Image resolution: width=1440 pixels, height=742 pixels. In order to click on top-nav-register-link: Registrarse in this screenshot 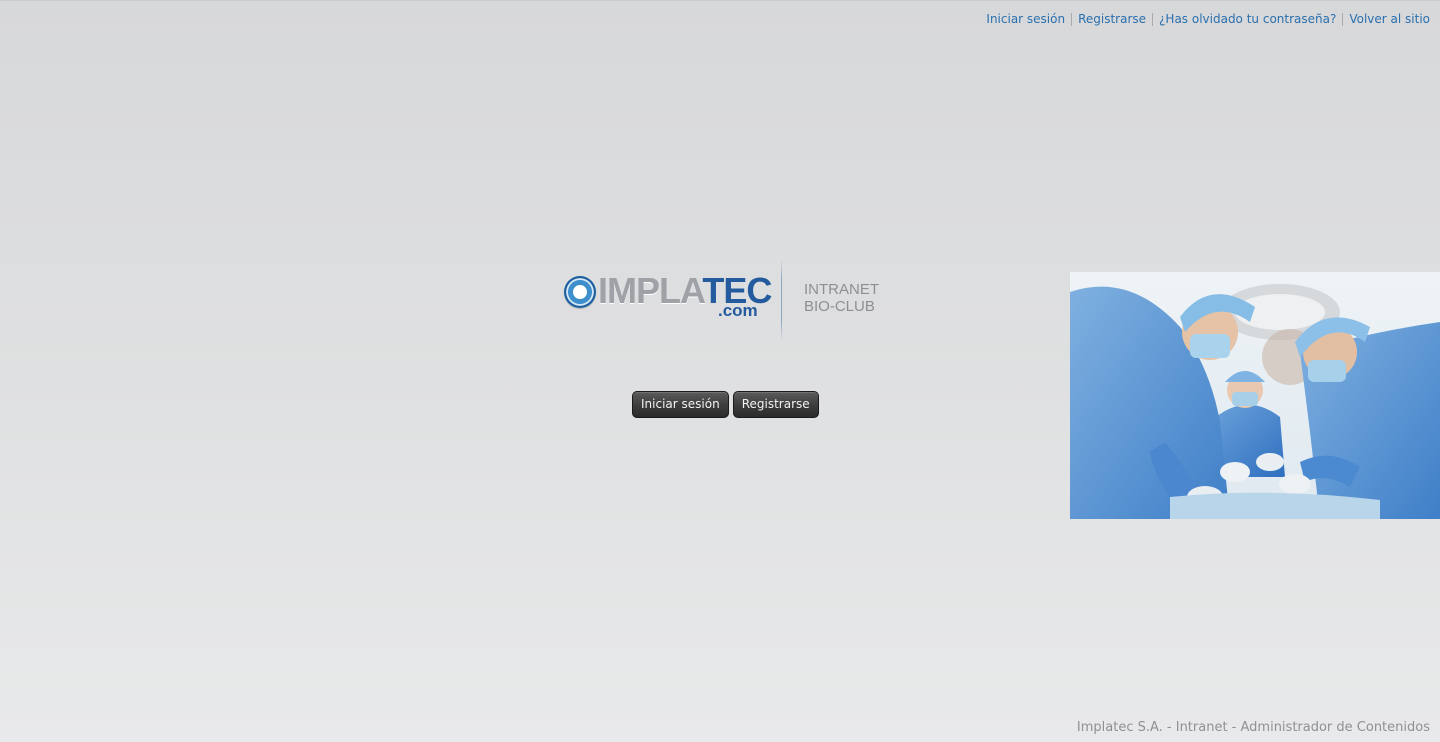, I will do `click(1112, 19)`.